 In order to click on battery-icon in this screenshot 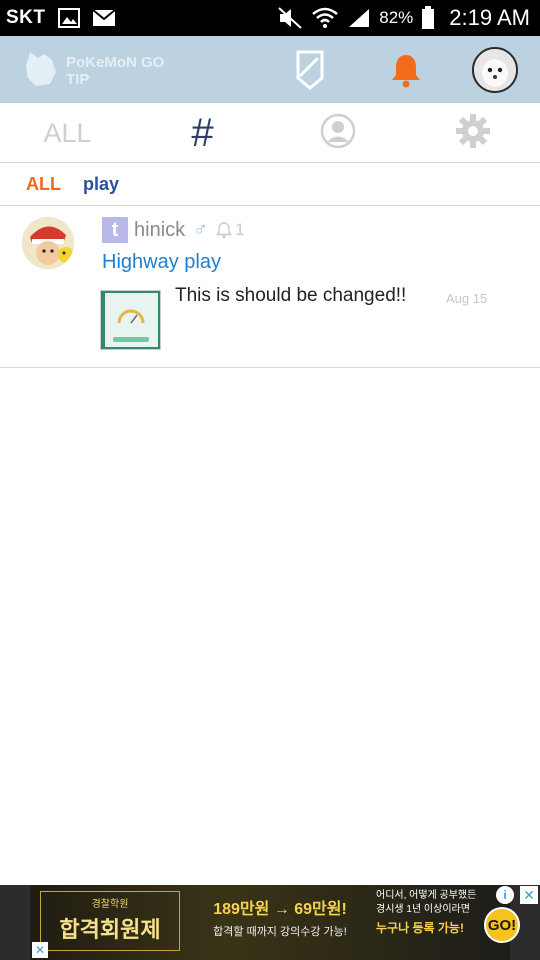, I will do `click(428, 18)`.